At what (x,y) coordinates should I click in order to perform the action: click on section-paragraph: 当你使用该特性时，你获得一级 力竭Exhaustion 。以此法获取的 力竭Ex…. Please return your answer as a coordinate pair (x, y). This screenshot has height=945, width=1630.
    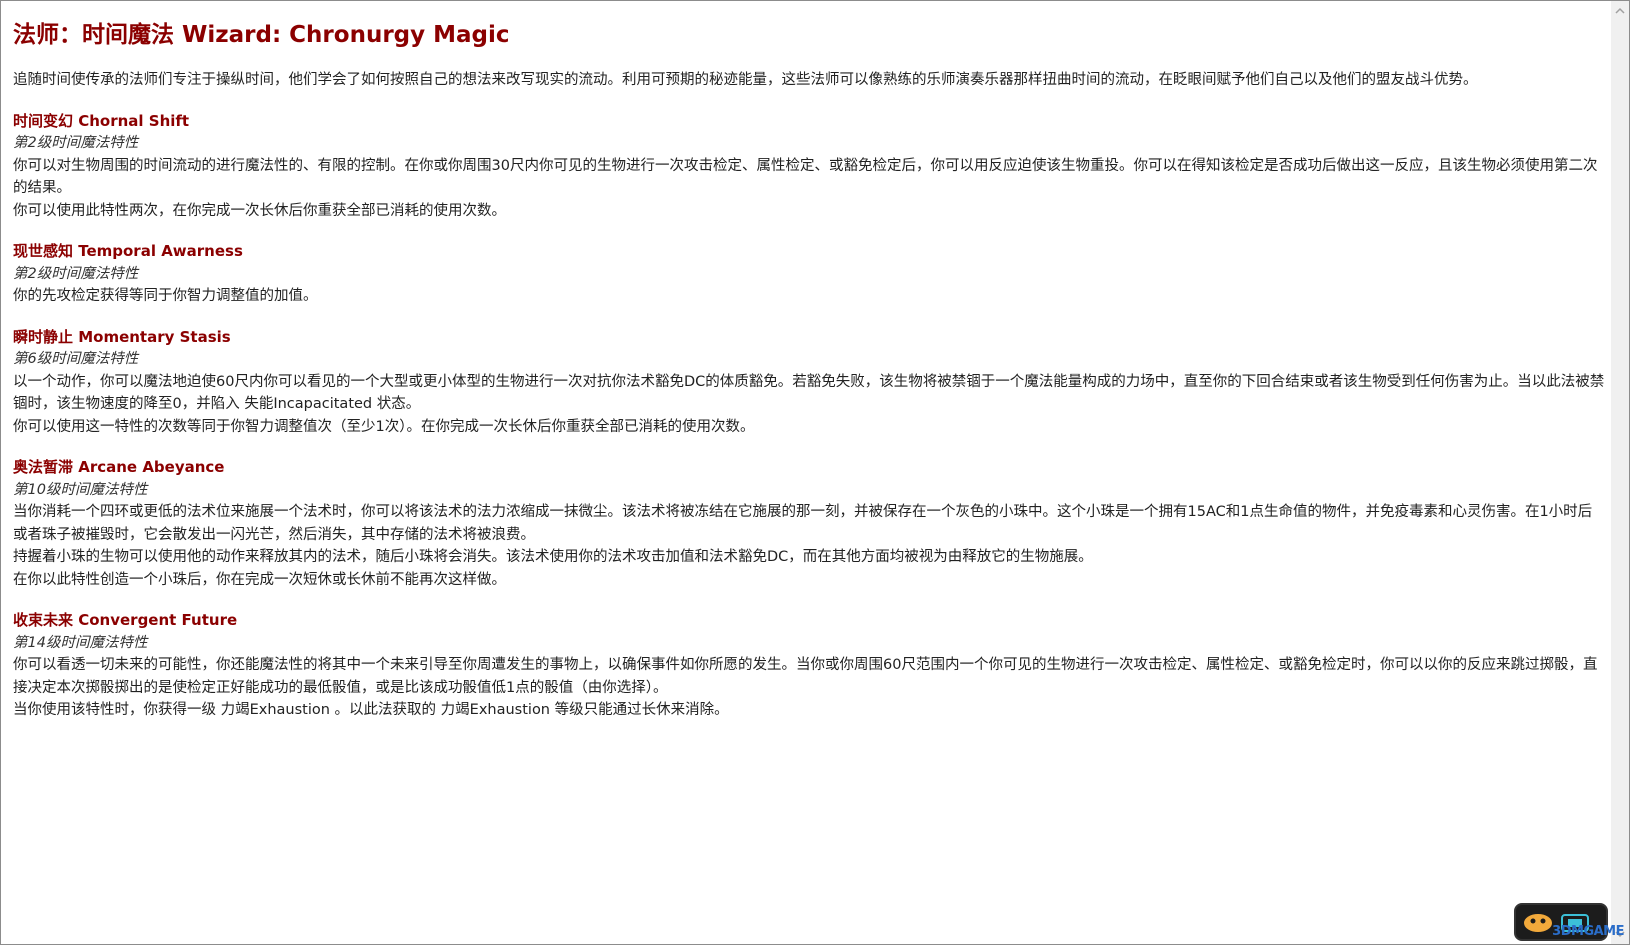
    Looking at the image, I should click on (371, 710).